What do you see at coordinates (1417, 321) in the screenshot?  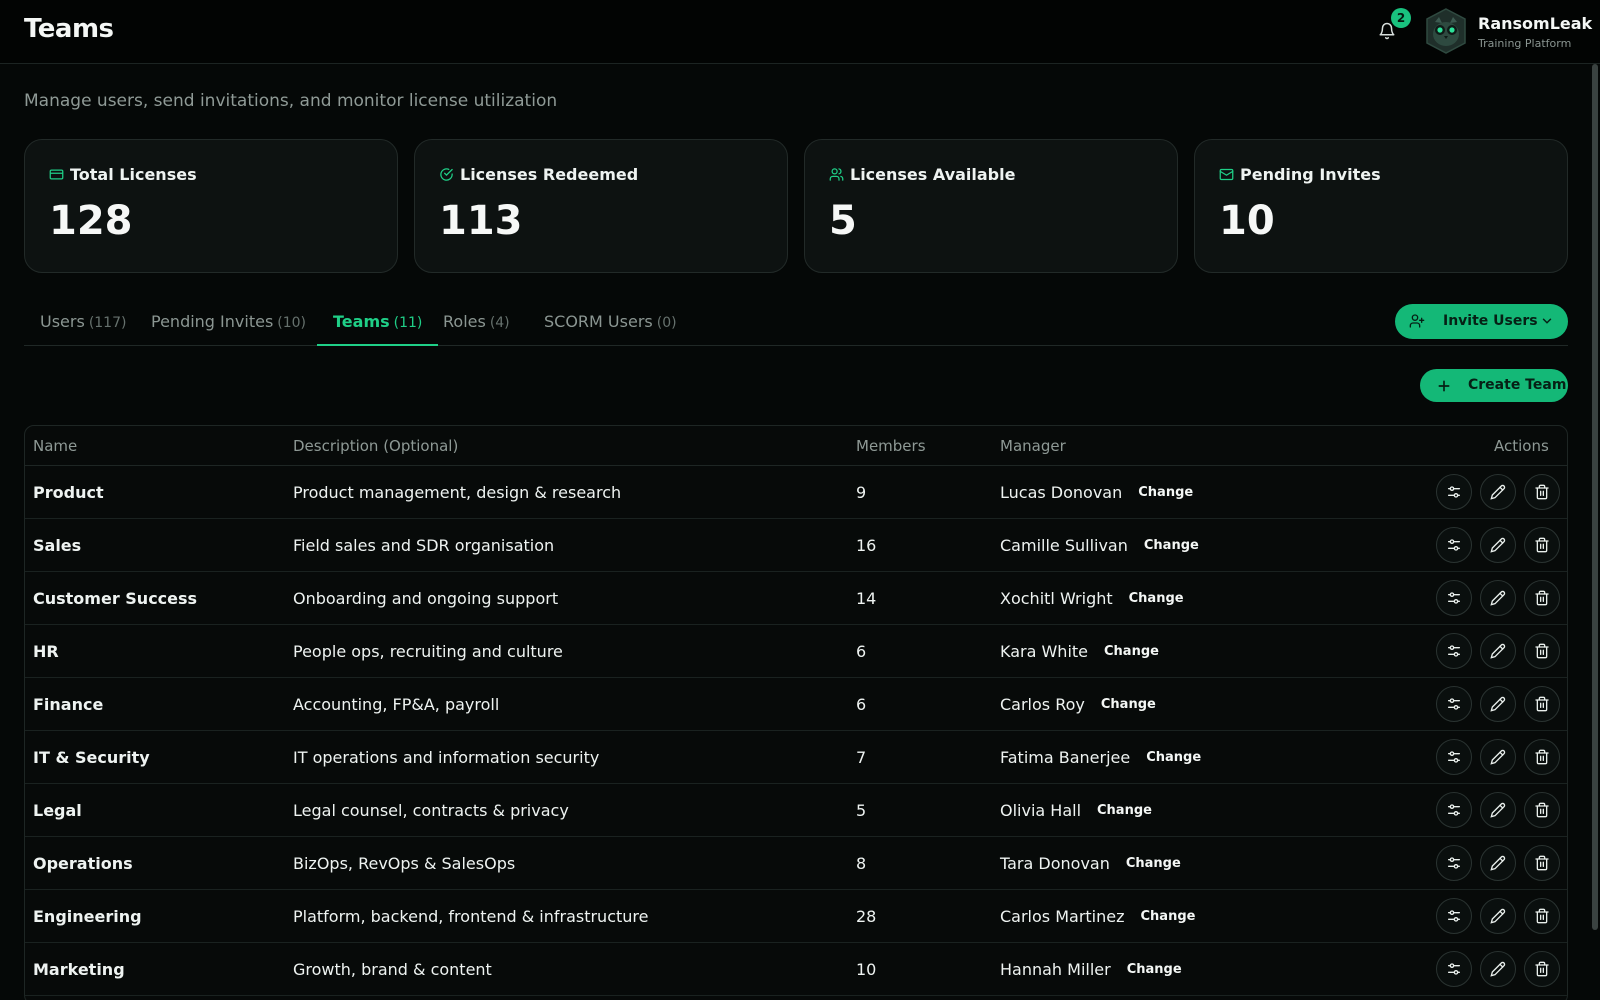 I see `user-plus-icon` at bounding box center [1417, 321].